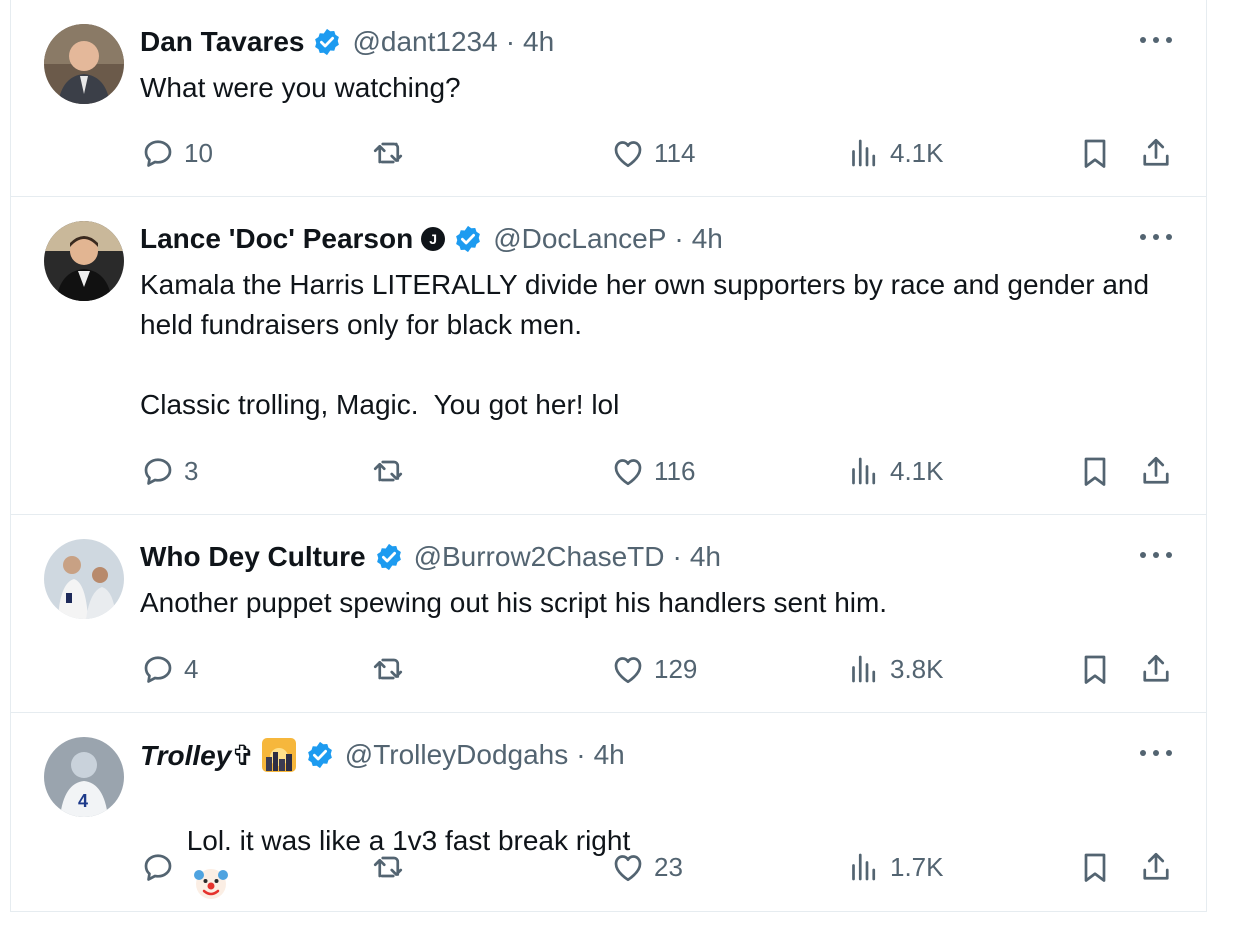 The width and height of the screenshot is (1237, 941). What do you see at coordinates (176, 153) in the screenshot?
I see `reply-button: 10` at bounding box center [176, 153].